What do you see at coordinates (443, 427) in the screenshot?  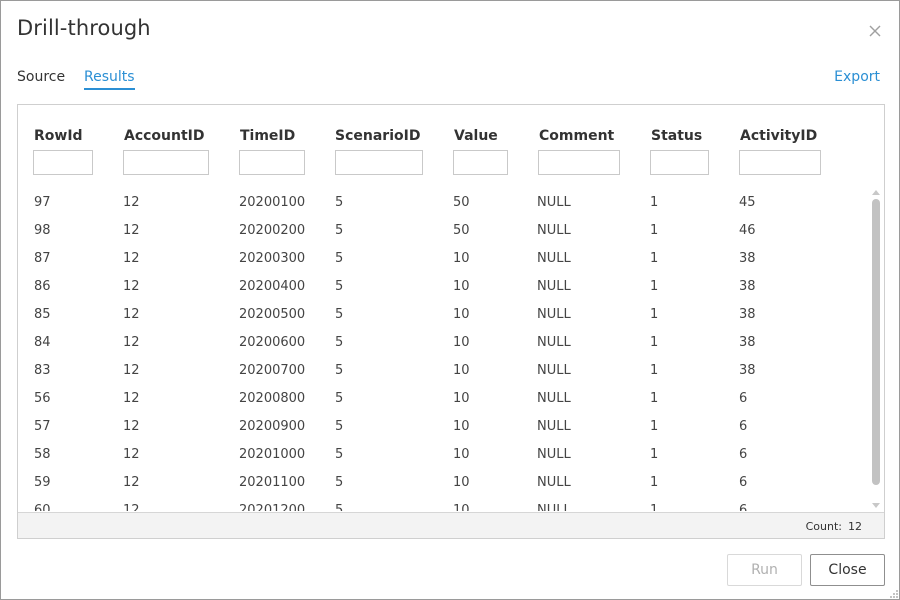 I see `table-row: 57 12 20200900 5 10 NULL 1 6` at bounding box center [443, 427].